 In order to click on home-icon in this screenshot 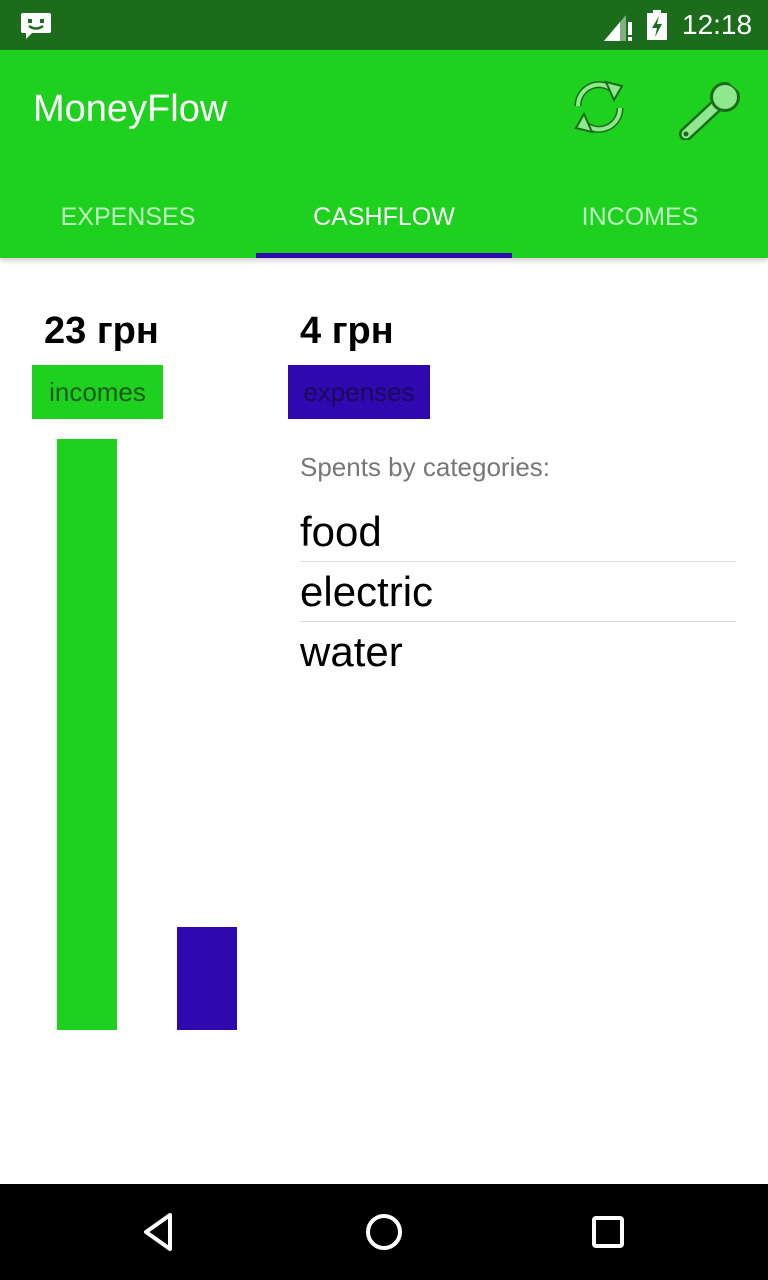, I will do `click(384, 1232)`.